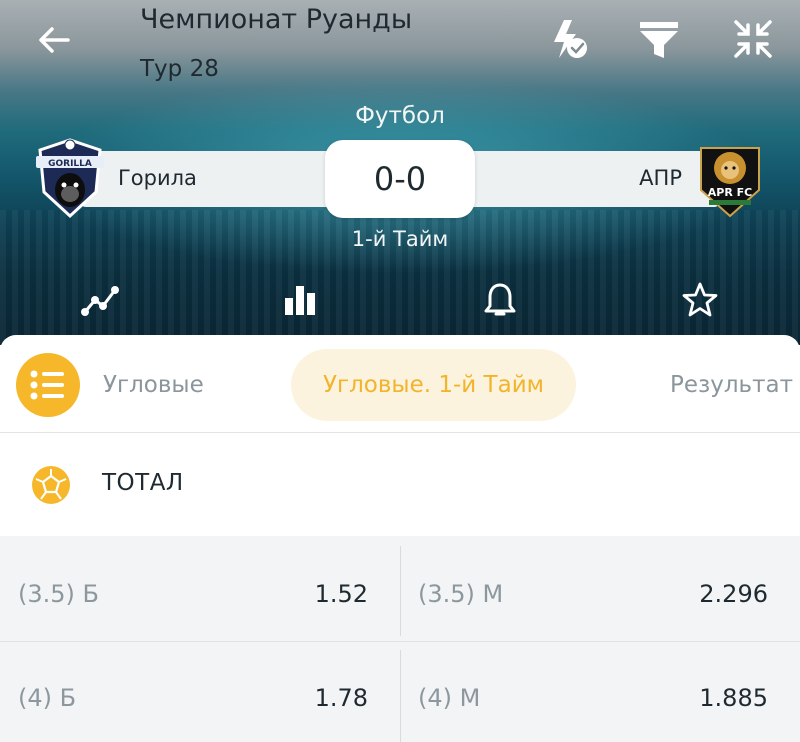  Describe the element at coordinates (70, 179) in the screenshot. I see `home-team-logo: GORILLA` at that location.